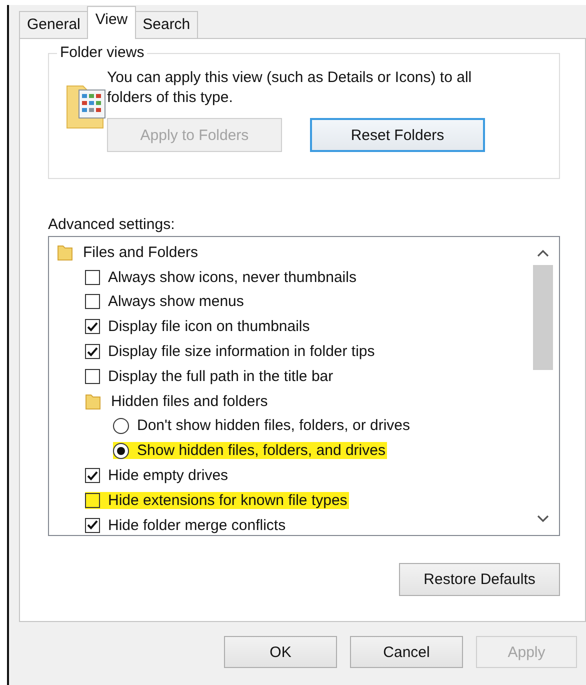 Image resolution: width=586 pixels, height=685 pixels. Describe the element at coordinates (543, 253) in the screenshot. I see `scroll-up-icon` at that location.